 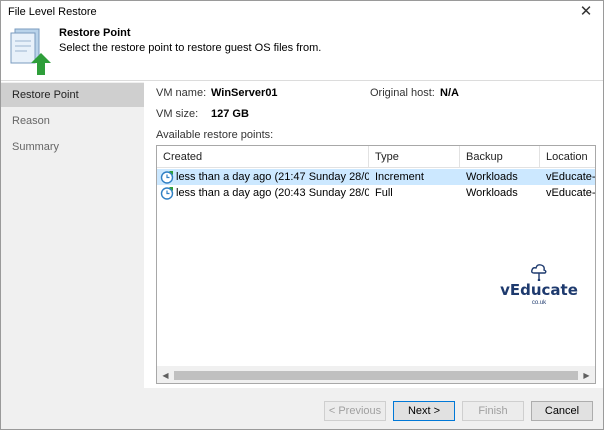 I want to click on restore-document-icon, so click(x=30, y=51).